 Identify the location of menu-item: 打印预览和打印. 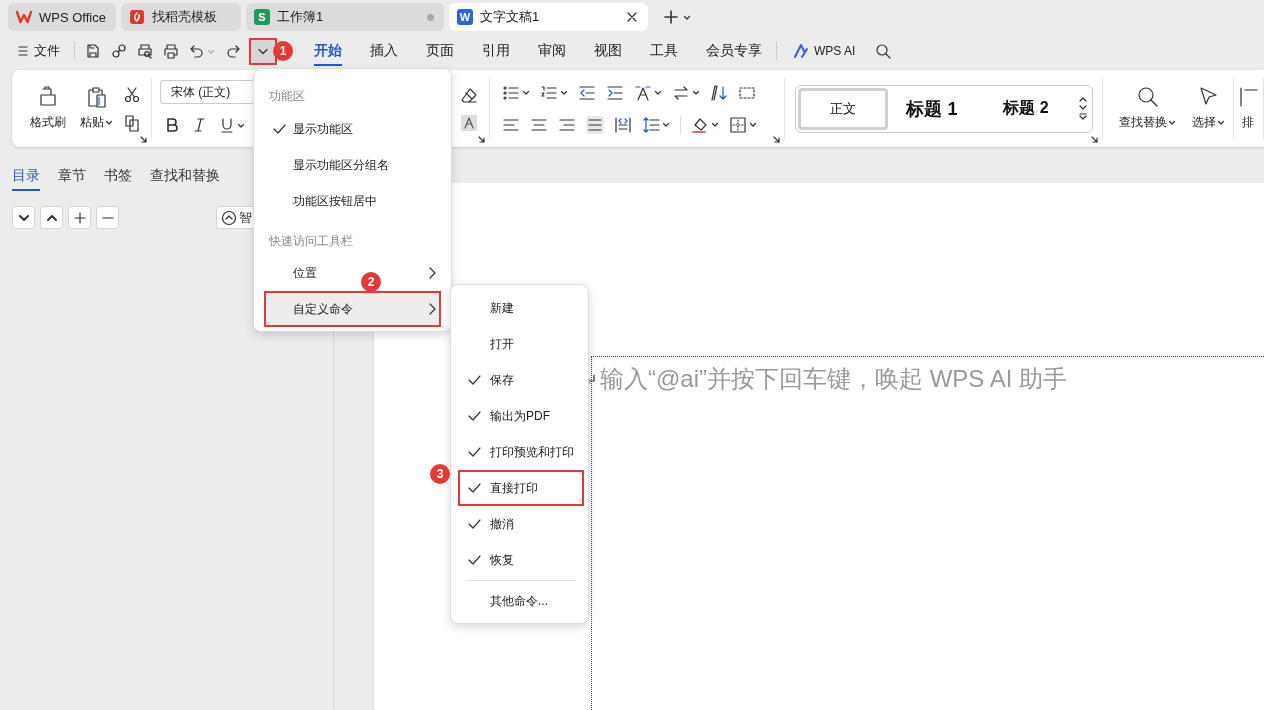
(521, 452).